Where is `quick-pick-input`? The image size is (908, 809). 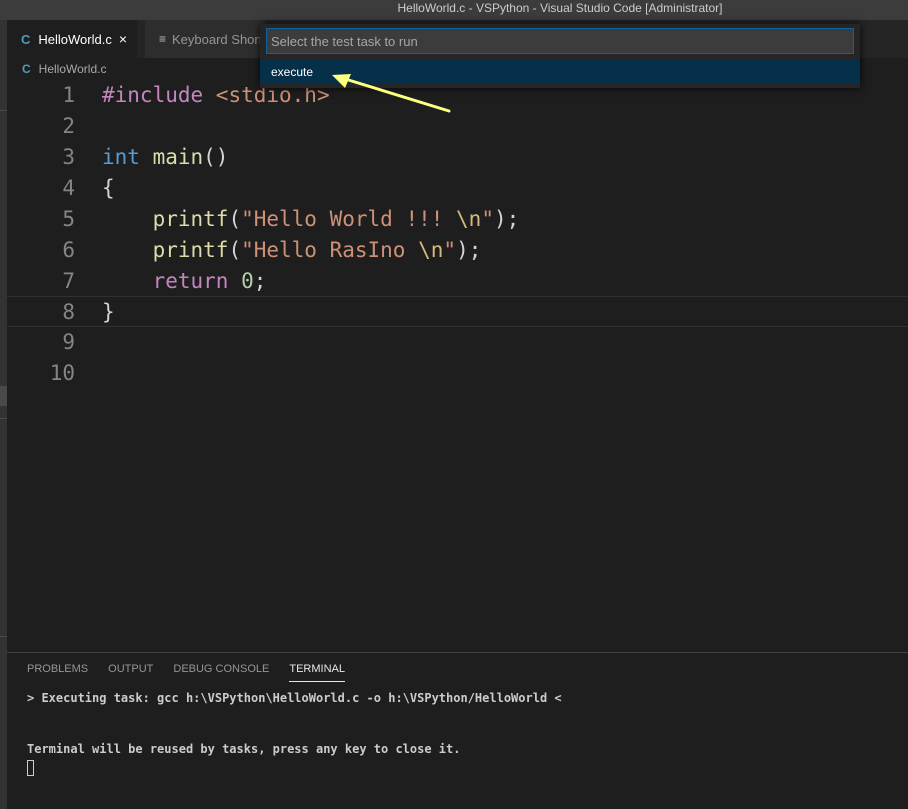 quick-pick-input is located at coordinates (560, 41).